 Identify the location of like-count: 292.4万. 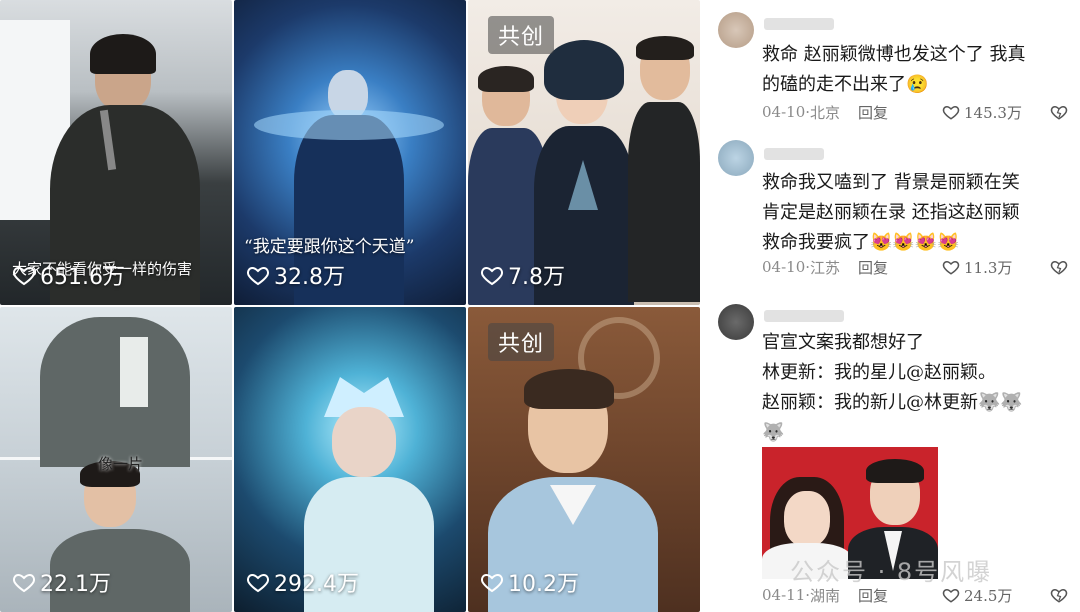
(302, 582).